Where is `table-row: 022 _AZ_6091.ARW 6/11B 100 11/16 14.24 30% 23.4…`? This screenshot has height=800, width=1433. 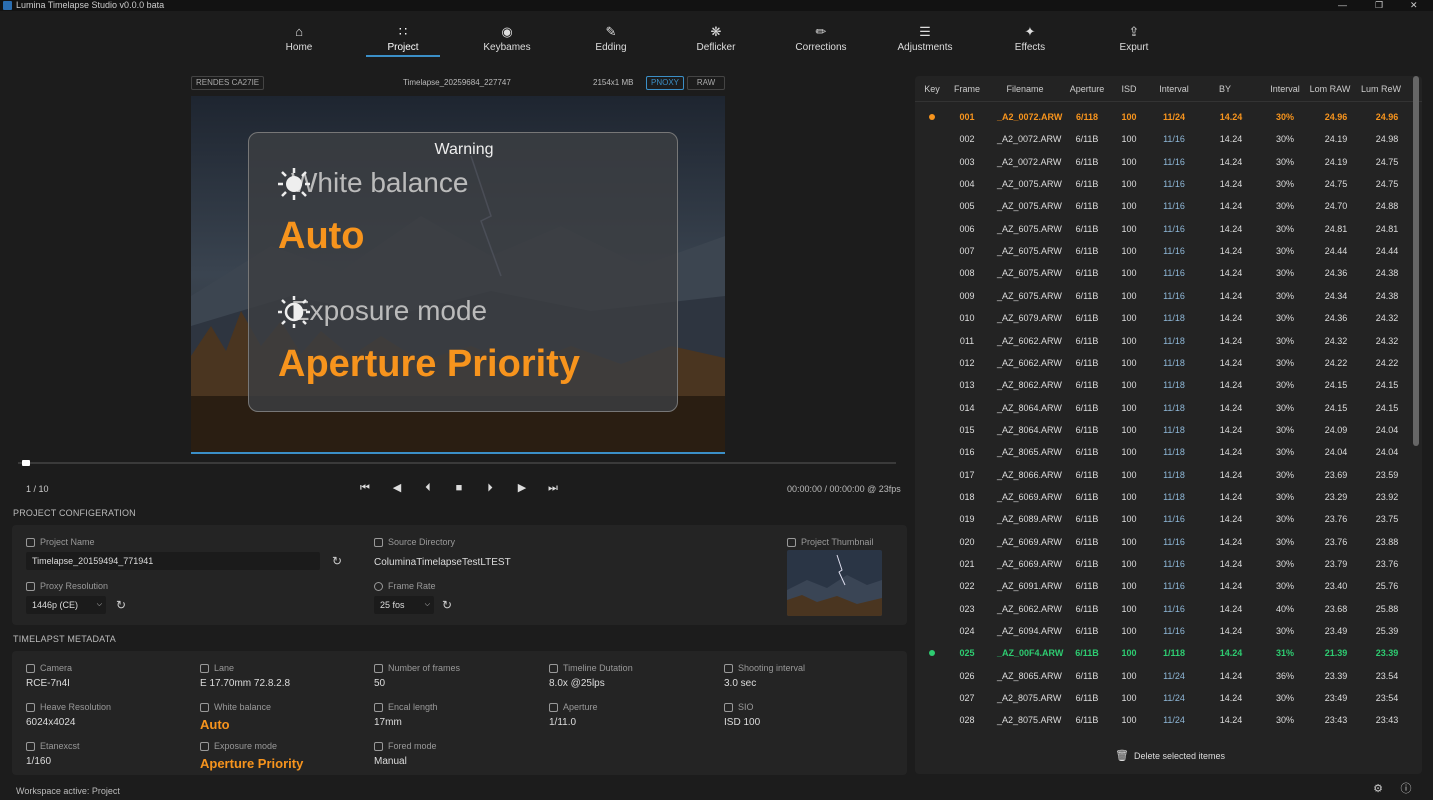
table-row: 022 _AZ_6091.ARW 6/11B 100 11/16 14.24 30% 23.4… is located at coordinates (1162, 586).